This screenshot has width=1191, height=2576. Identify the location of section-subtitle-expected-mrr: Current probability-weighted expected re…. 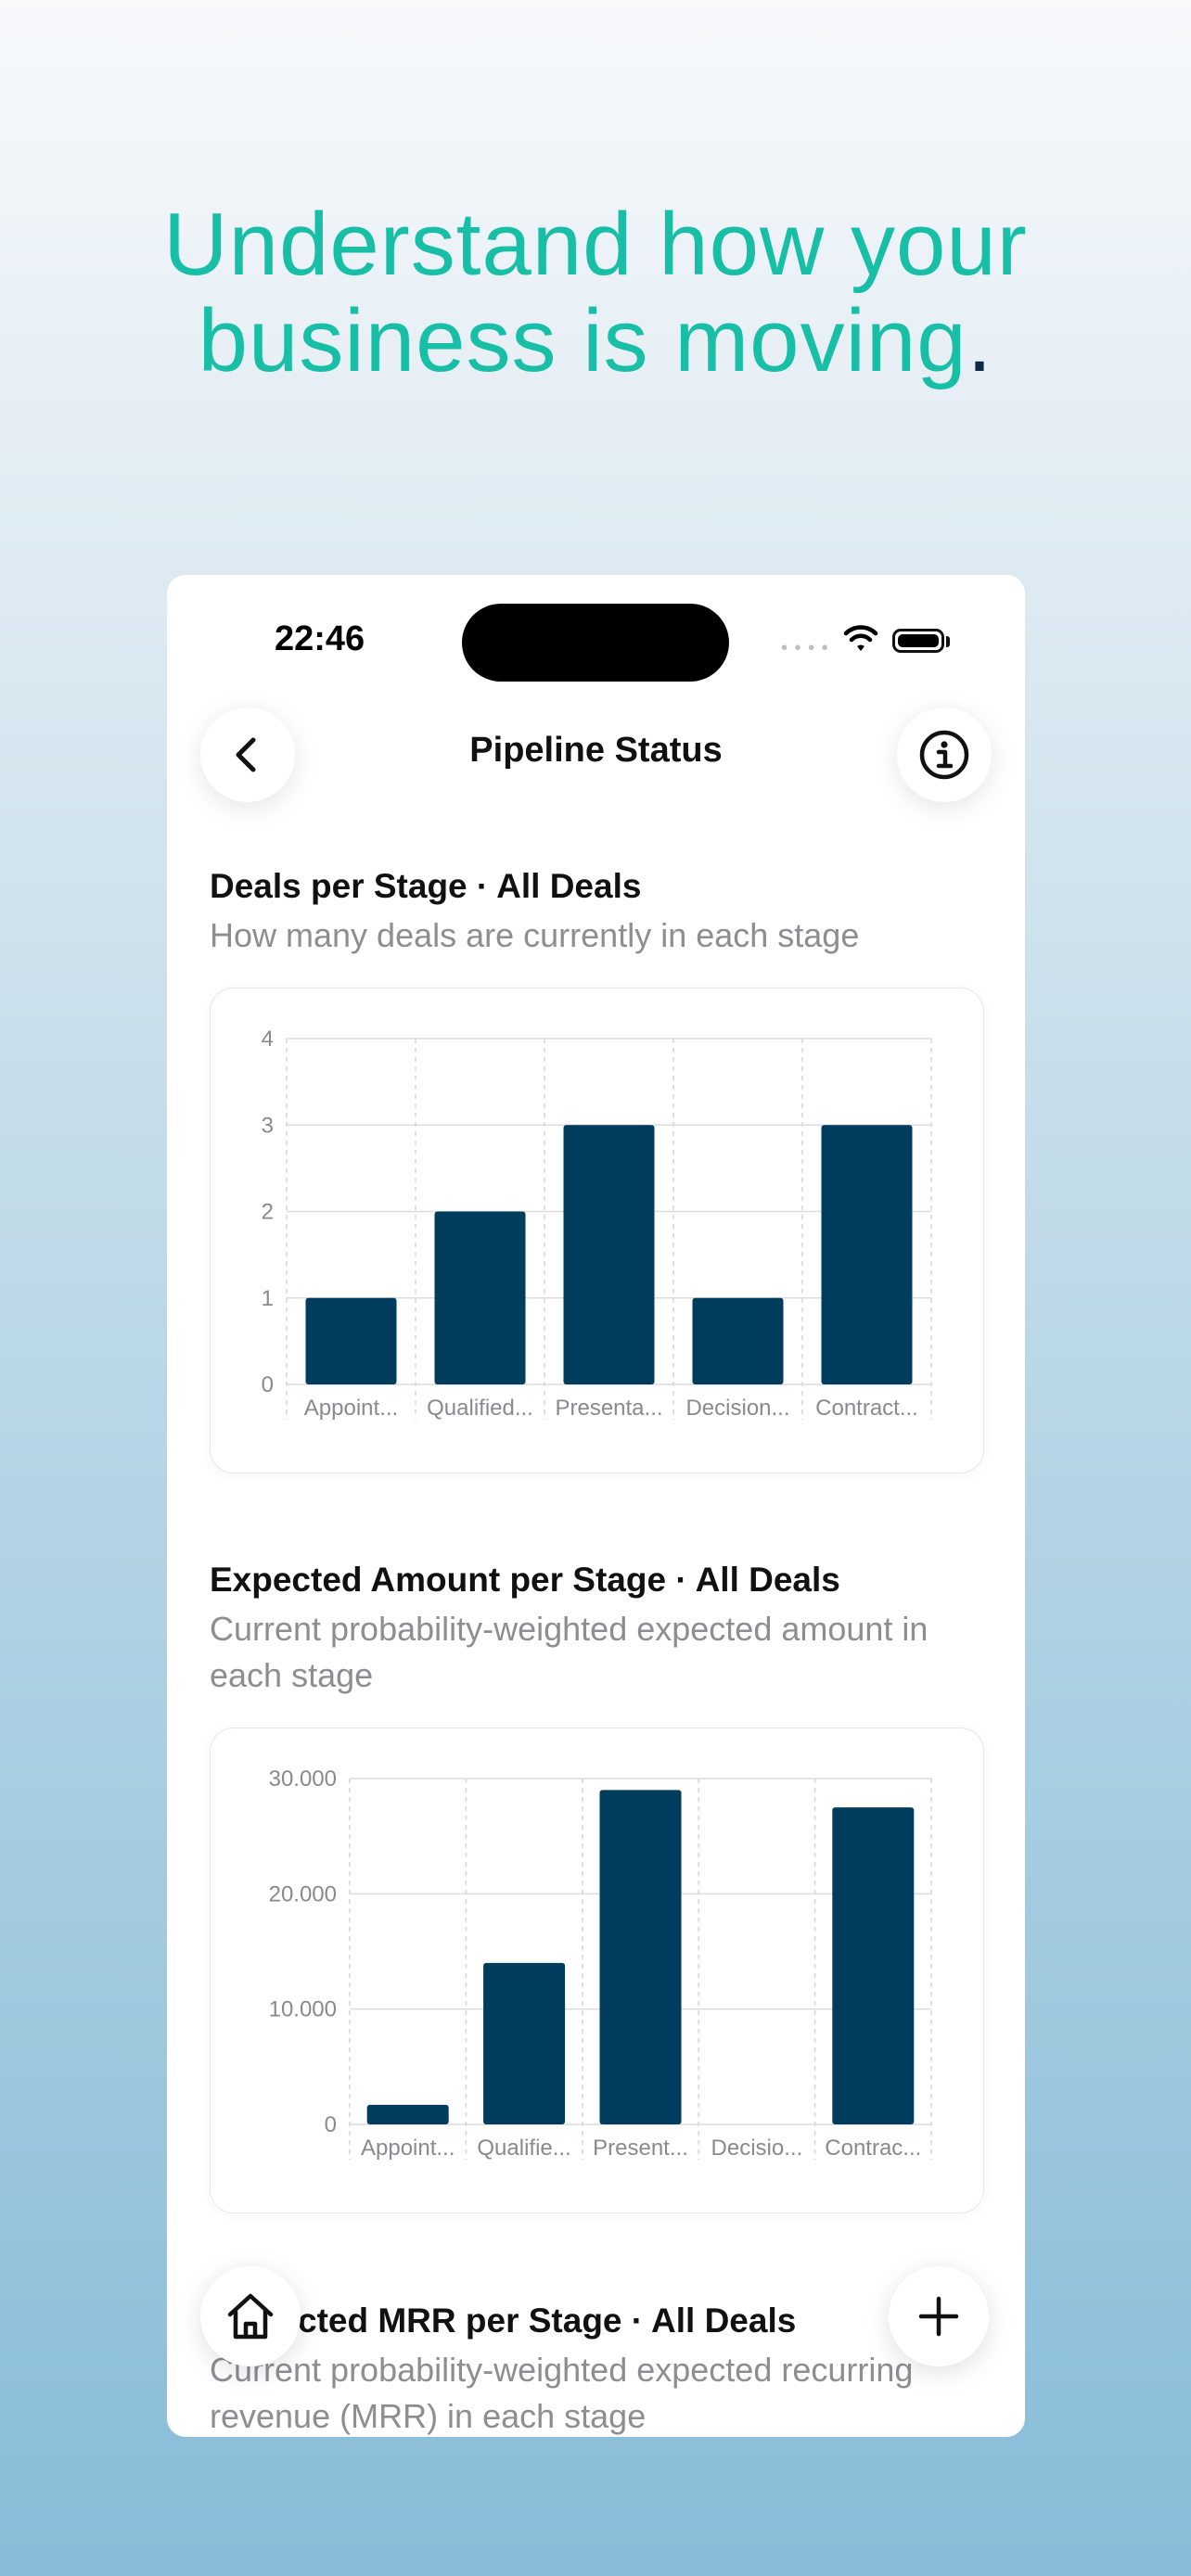
(562, 2393).